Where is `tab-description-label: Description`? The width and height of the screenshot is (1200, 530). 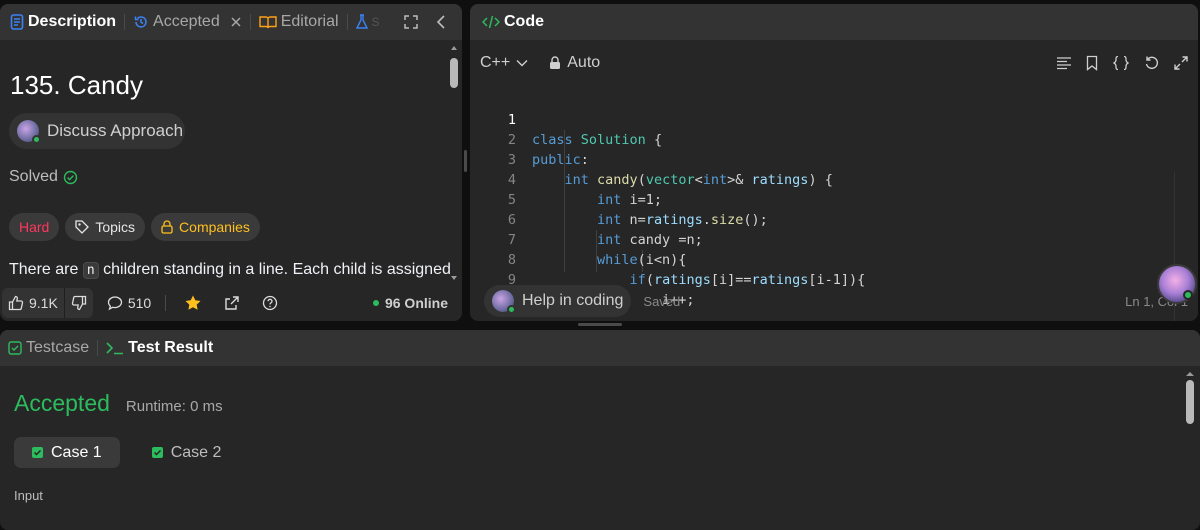 tab-description-label: Description is located at coordinates (72, 21).